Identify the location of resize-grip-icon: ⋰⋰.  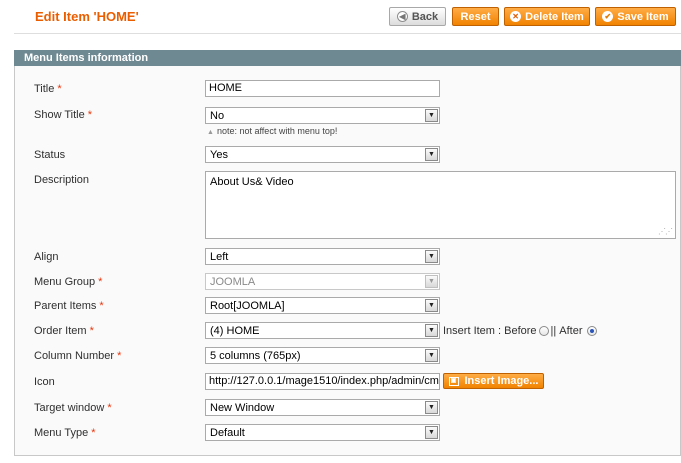
(665, 231).